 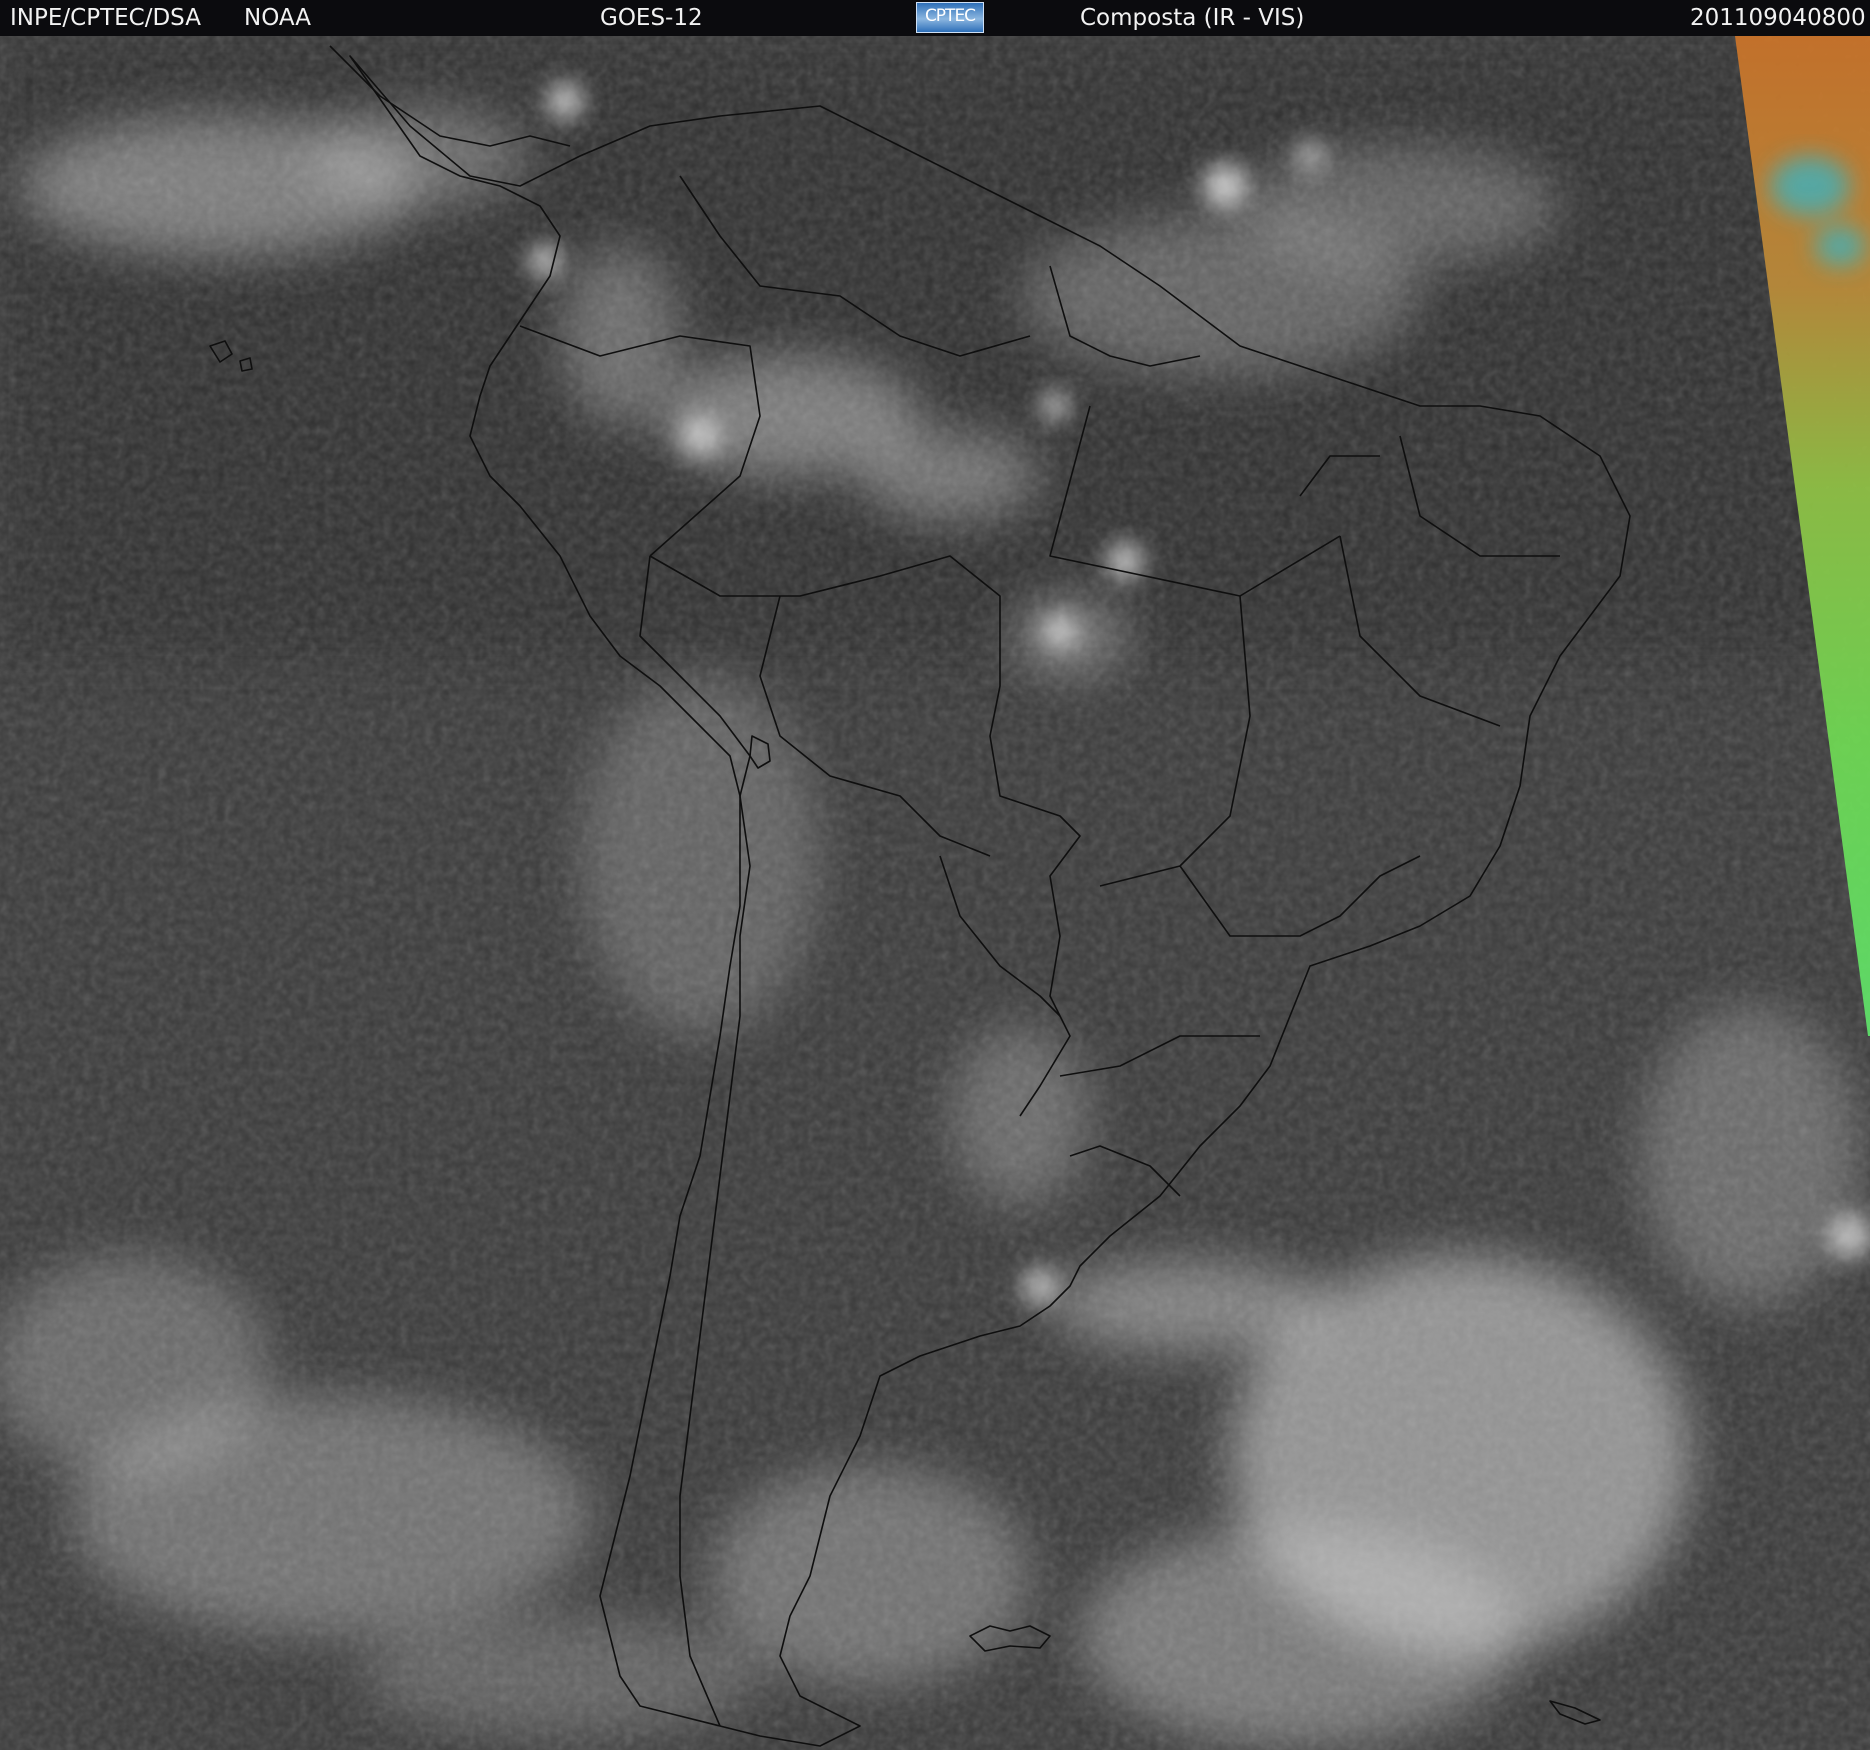 What do you see at coordinates (105, 18) in the screenshot?
I see `agency-label: INPE/CPTEC/DSA` at bounding box center [105, 18].